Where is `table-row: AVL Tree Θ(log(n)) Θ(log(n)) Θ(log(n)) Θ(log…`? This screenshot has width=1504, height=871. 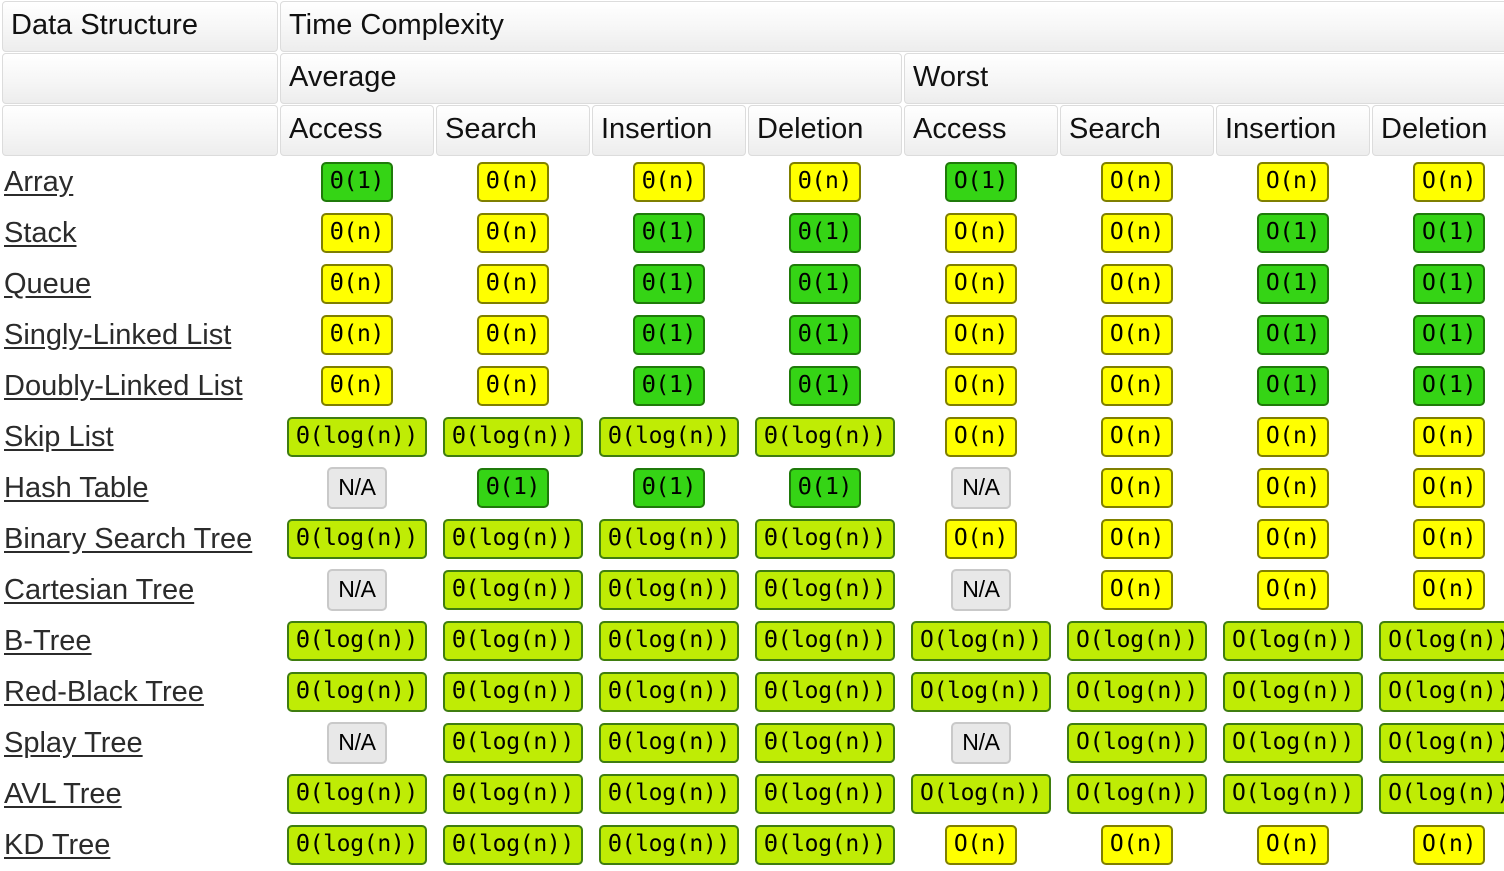 table-row: AVL Tree Θ(log(n)) Θ(log(n)) Θ(log(n)) Θ(log… is located at coordinates (753, 794).